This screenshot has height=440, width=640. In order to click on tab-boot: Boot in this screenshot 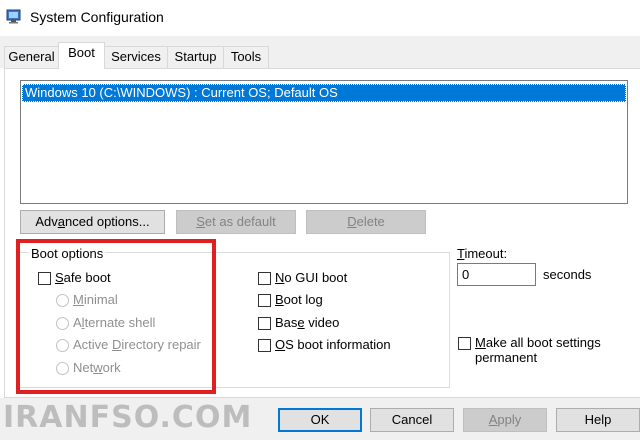, I will do `click(81, 55)`.